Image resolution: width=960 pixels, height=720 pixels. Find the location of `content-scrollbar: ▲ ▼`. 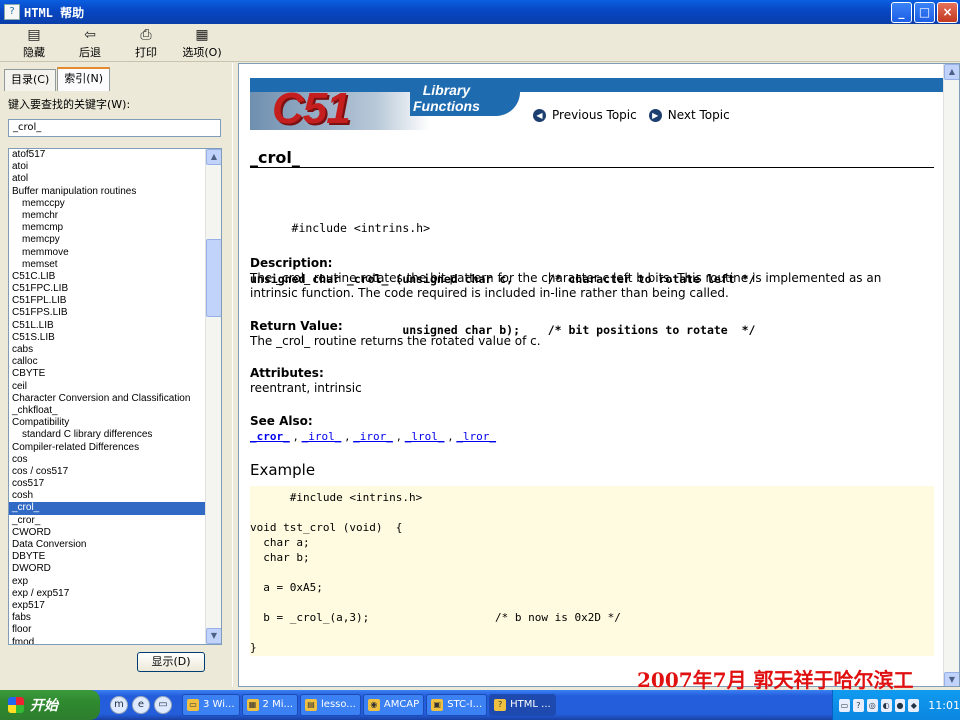

content-scrollbar: ▲ ▼ is located at coordinates (951, 375).